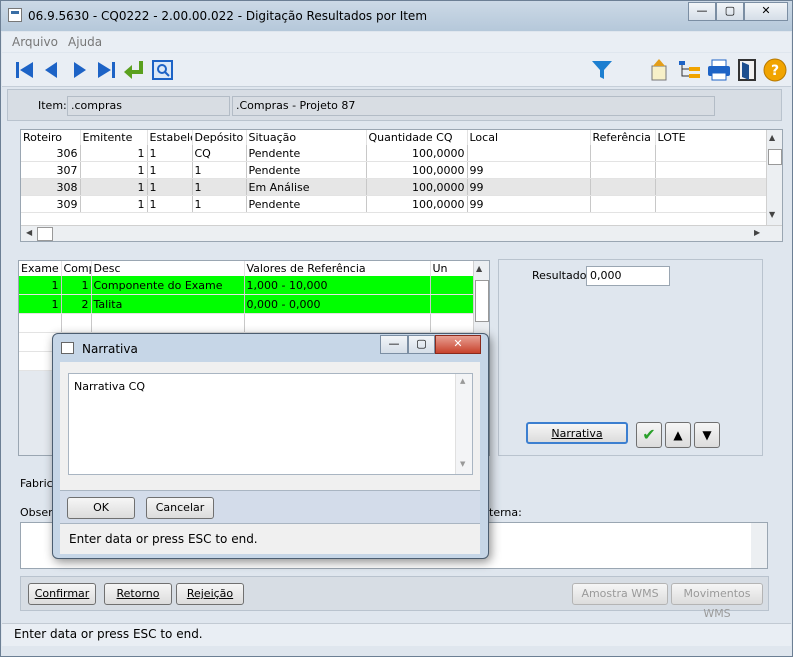 This screenshot has width=793, height=657. Describe the element at coordinates (246, 304) in the screenshot. I see `table-row: 1 2 Talita 0,000 - 0,000` at that location.